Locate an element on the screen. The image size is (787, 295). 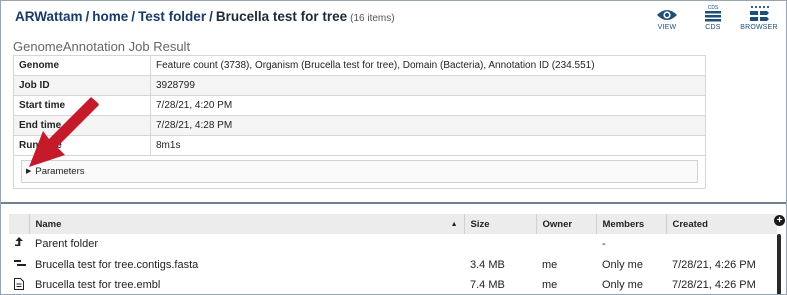
file-owner is located at coordinates (566, 244).